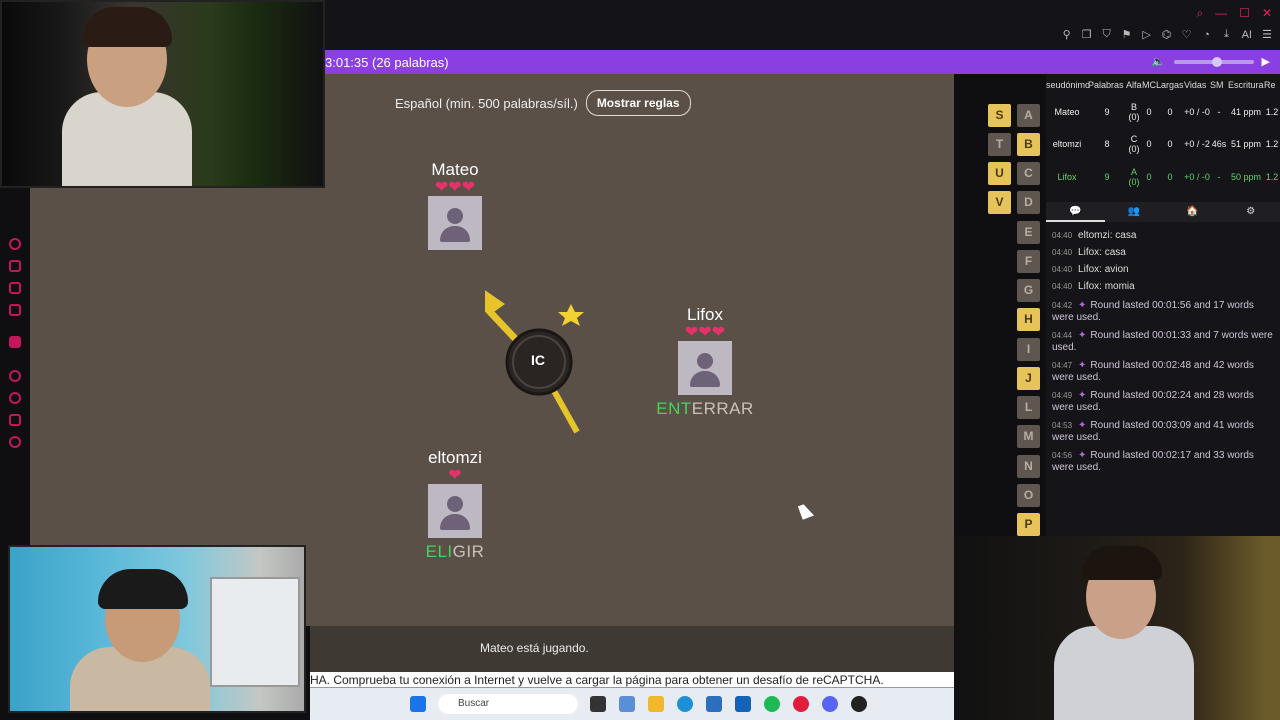 The width and height of the screenshot is (1280, 720). I want to click on play-icon: ▷, so click(1147, 34).